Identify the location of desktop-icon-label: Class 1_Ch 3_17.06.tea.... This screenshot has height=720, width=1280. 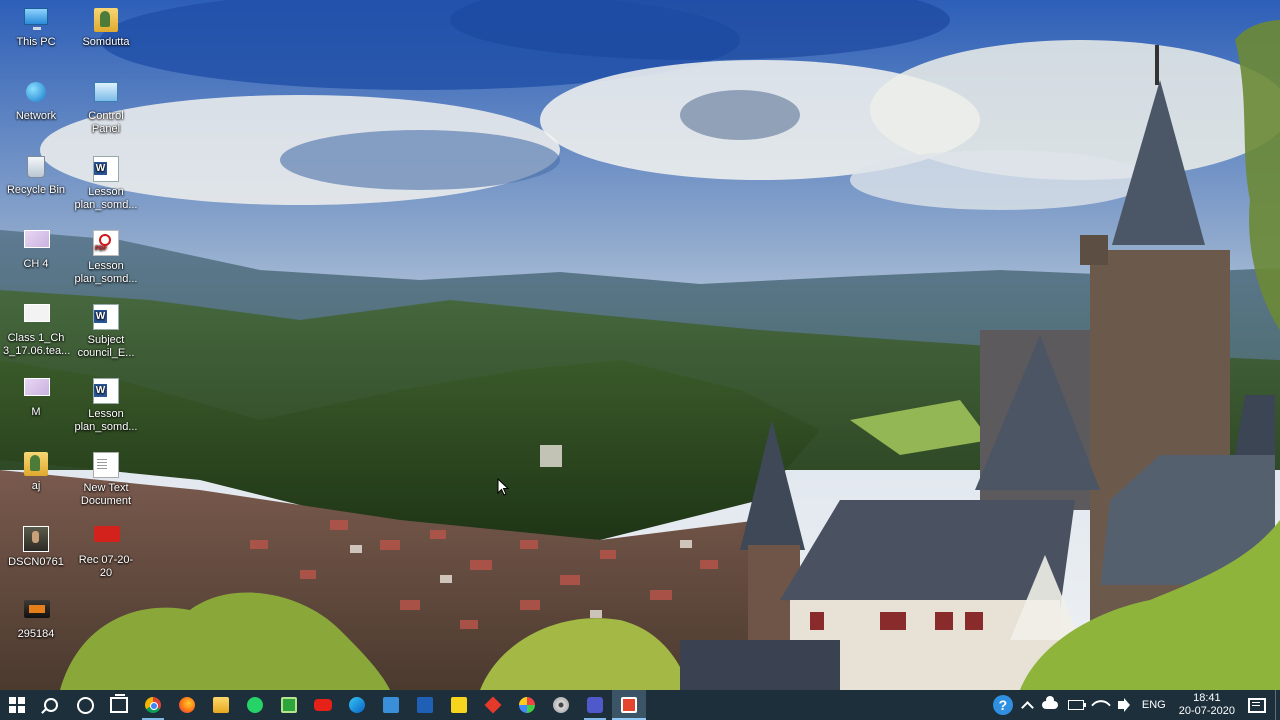
(37, 344).